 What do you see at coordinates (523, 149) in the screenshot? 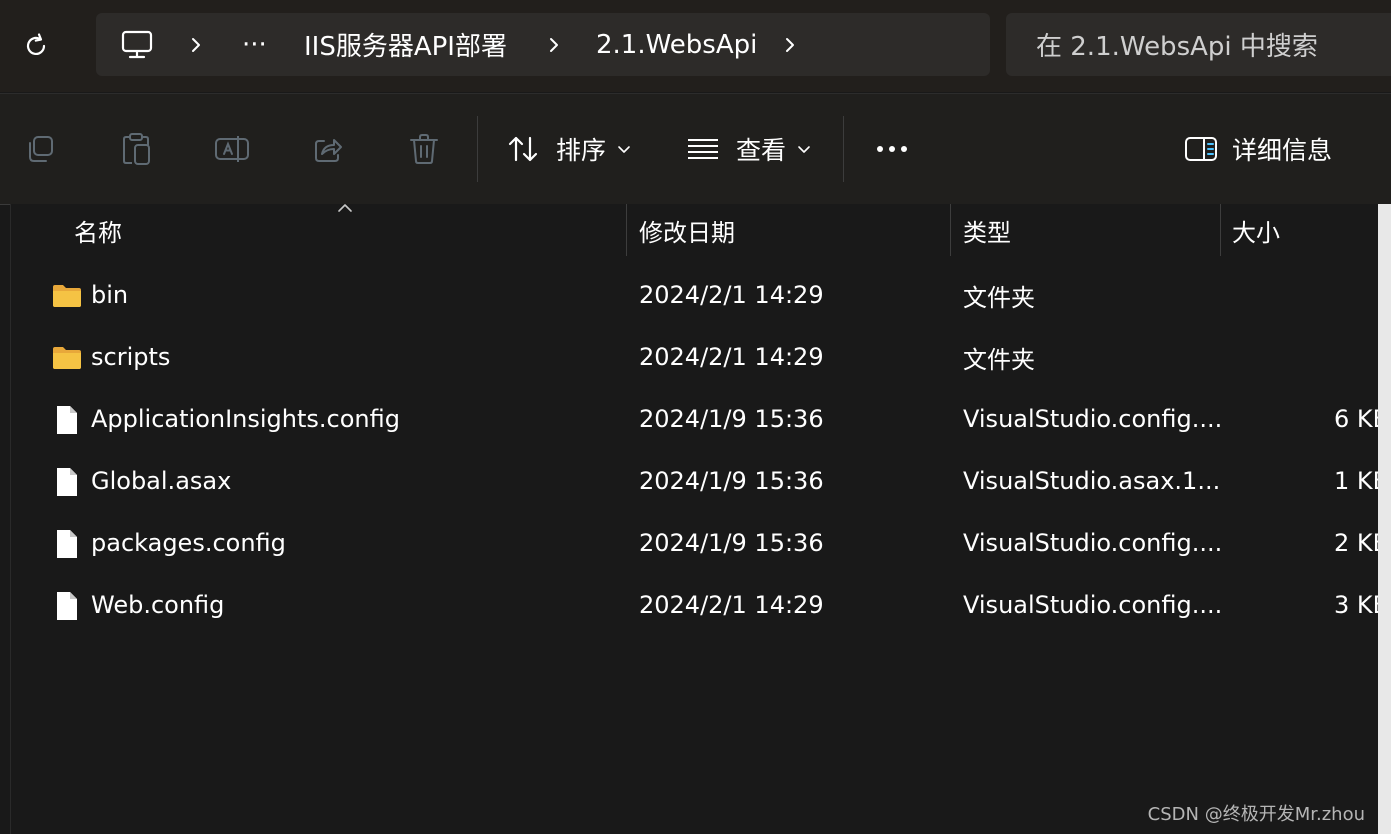
I see `sort-arrows-icon` at bounding box center [523, 149].